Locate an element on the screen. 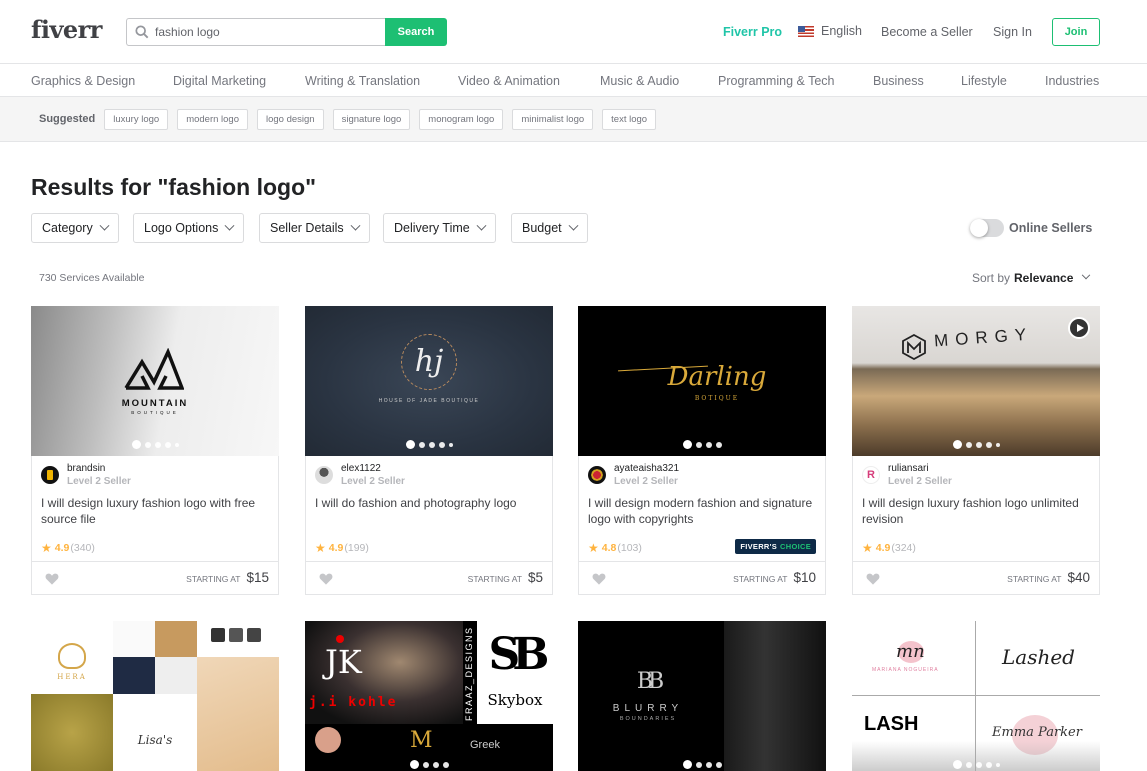  category-programming-tech: Programming & Tech is located at coordinates (776, 81).